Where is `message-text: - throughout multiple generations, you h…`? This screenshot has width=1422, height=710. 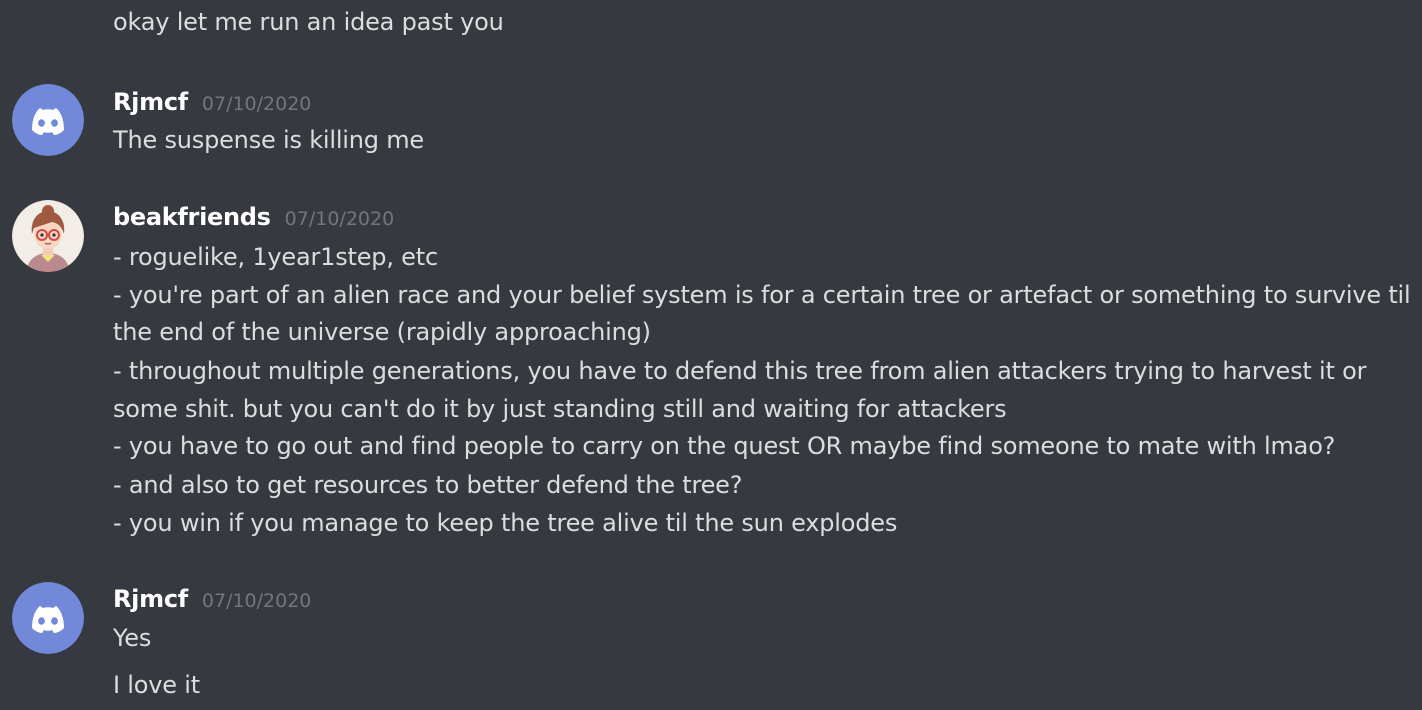
message-text: - throughout multiple generations, you h… is located at coordinates (740, 371).